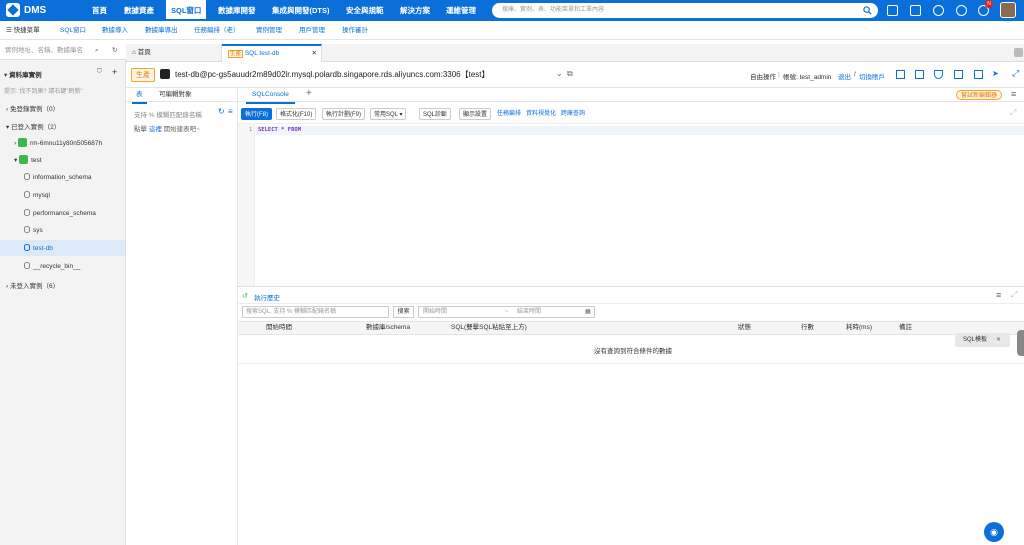 The image size is (1024, 545). Describe the element at coordinates (63, 50) in the screenshot. I see `instance-search-input: 實例地址、名稱、數據庫名 ⌕ ↻` at that location.